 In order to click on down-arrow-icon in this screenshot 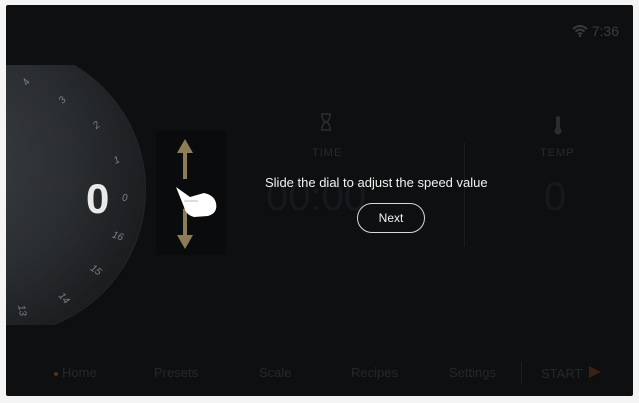, I will do `click(185, 242)`.